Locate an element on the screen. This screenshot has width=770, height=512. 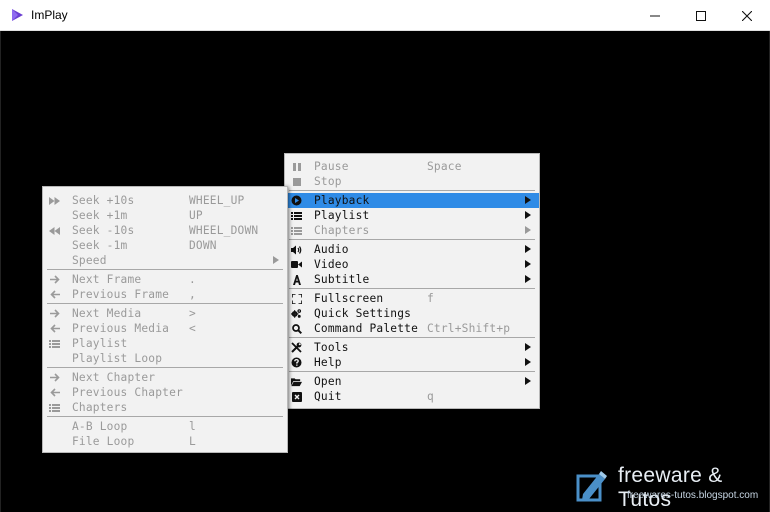
menu-item-open: Open is located at coordinates (412, 381).